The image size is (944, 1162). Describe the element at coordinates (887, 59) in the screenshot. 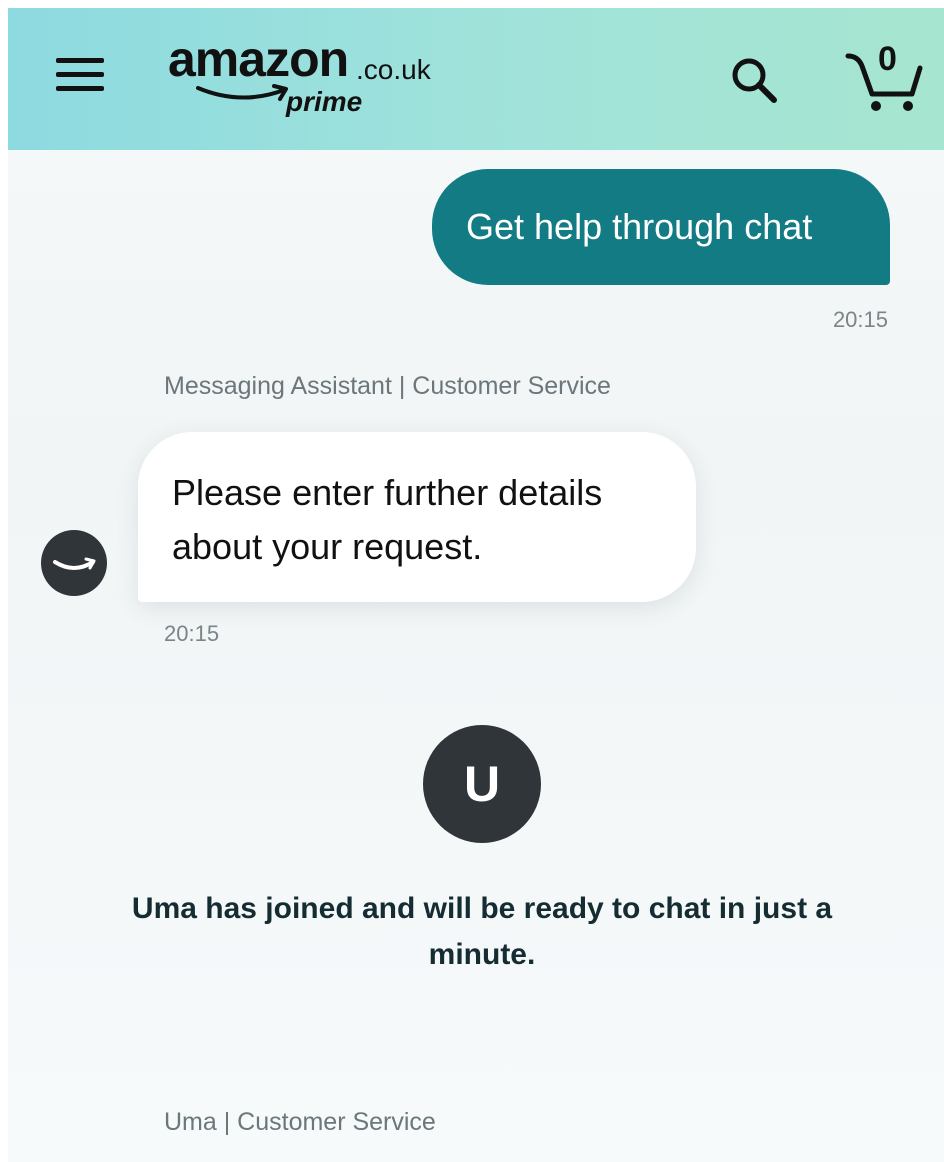

I see `cart-count: 0` at that location.